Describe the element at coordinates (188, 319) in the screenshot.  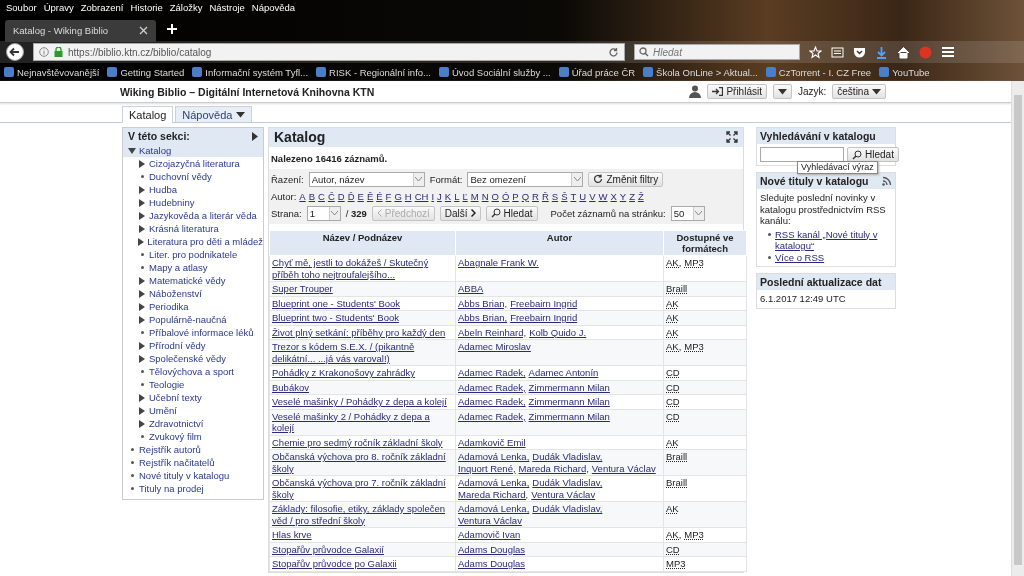
I see `sidebar-item: Populárně-naučná` at that location.